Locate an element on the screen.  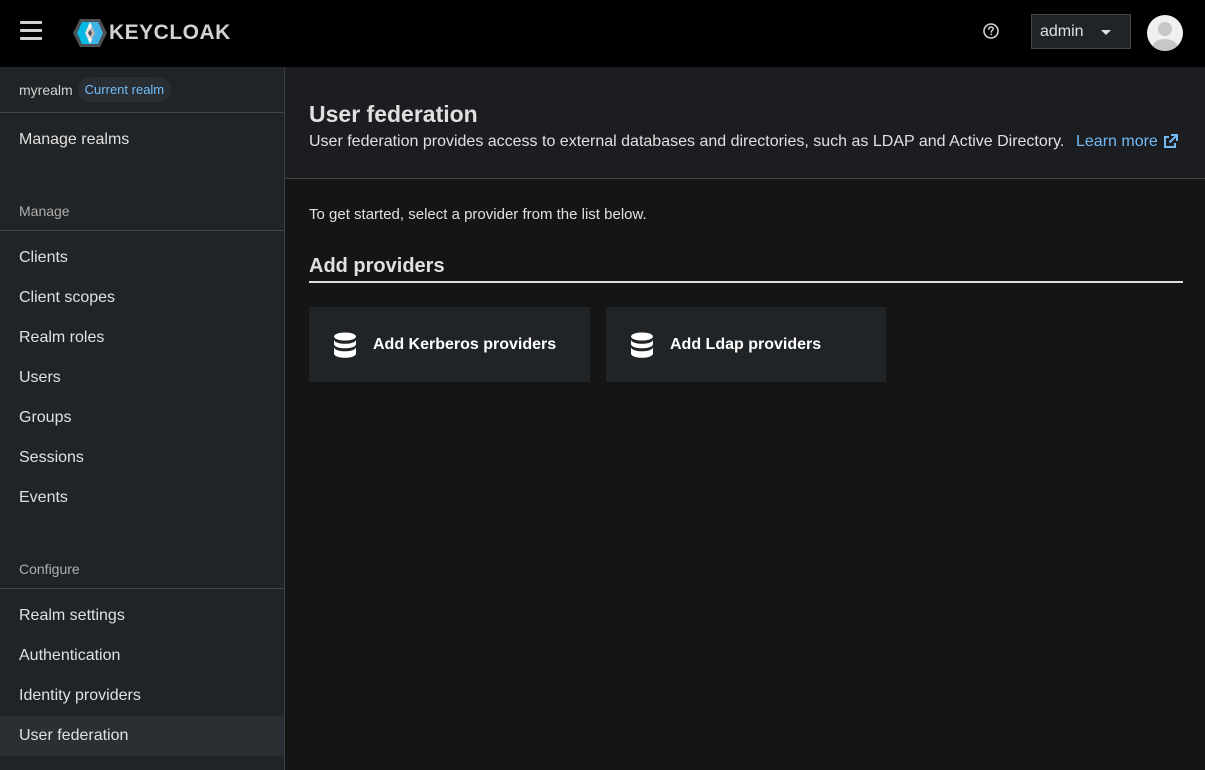
masthead: KEYCLOAK admin is located at coordinates (602, 33).